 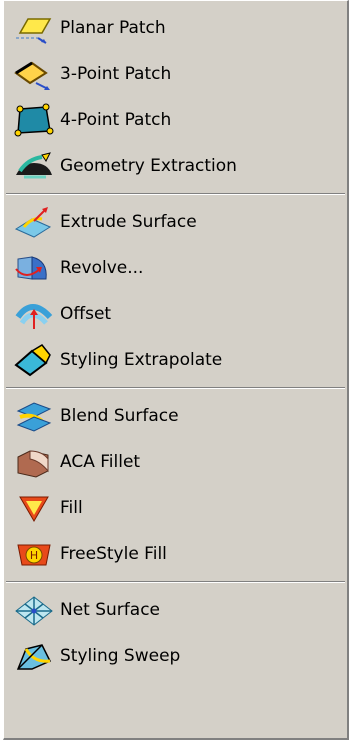 I want to click on styling-sweep-icon, so click(x=34, y=656).